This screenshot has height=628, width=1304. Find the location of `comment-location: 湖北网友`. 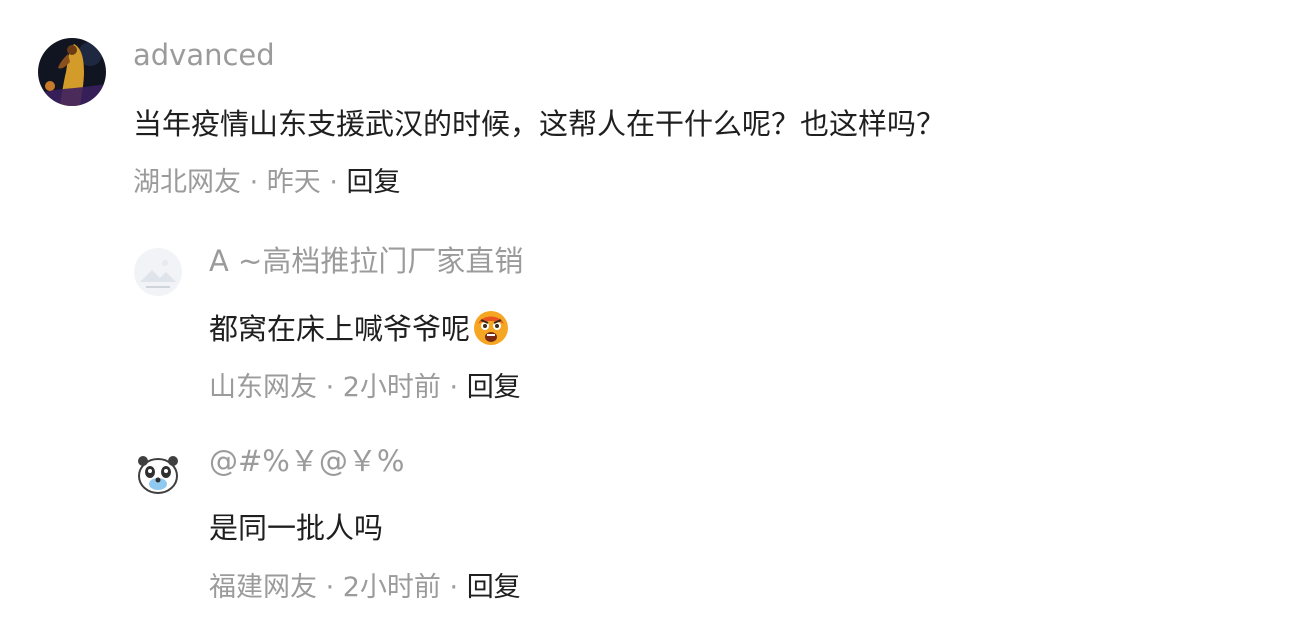

comment-location: 湖北网友 is located at coordinates (187, 182).